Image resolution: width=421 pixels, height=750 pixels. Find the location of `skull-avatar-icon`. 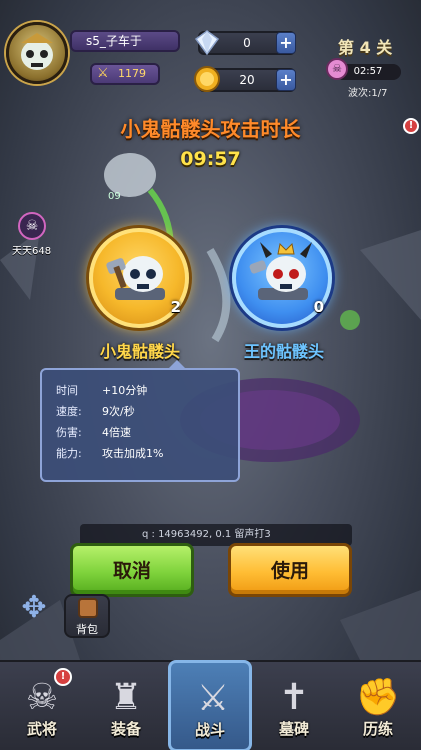

skull-avatar-icon is located at coordinates (37, 51).